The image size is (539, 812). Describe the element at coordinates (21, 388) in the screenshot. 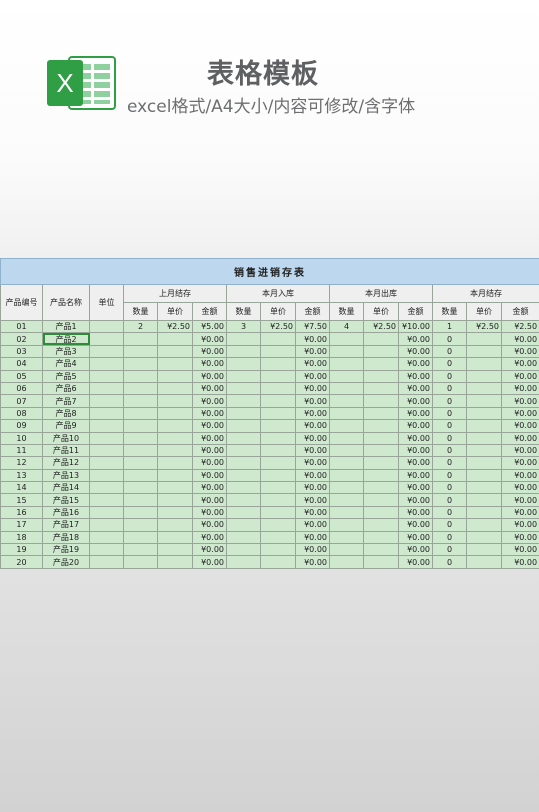

I see `table-cell: 06` at that location.